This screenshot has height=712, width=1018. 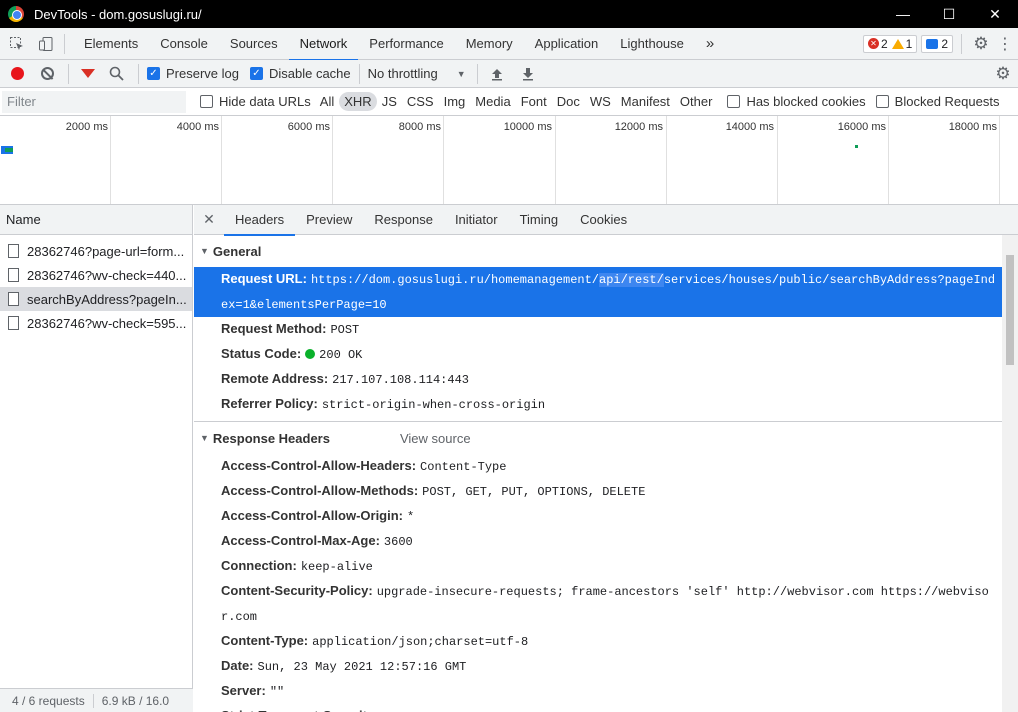 What do you see at coordinates (1003, 74) in the screenshot?
I see `network-settings-gear-icon: ⚙` at bounding box center [1003, 74].